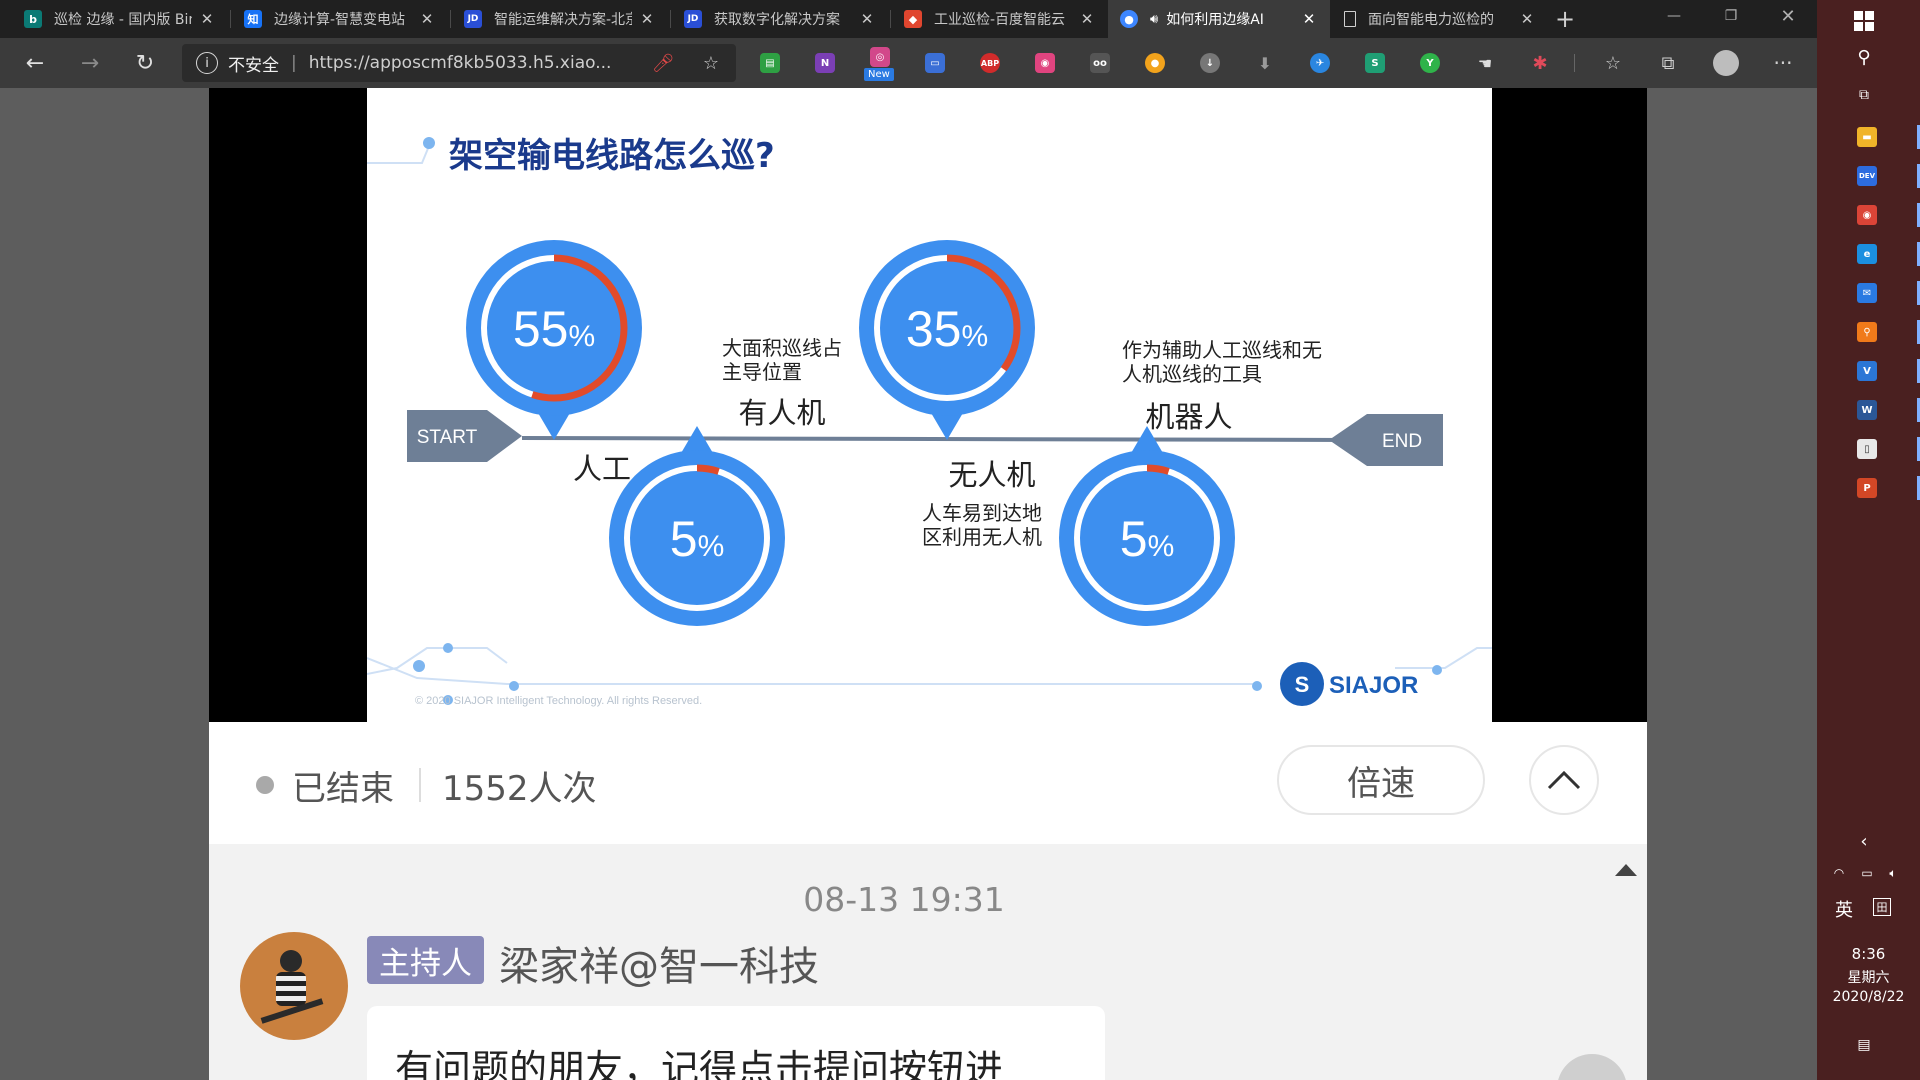  Describe the element at coordinates (663, 63) in the screenshot. I see `microphone-blocked-icon: 🎤︎` at that location.